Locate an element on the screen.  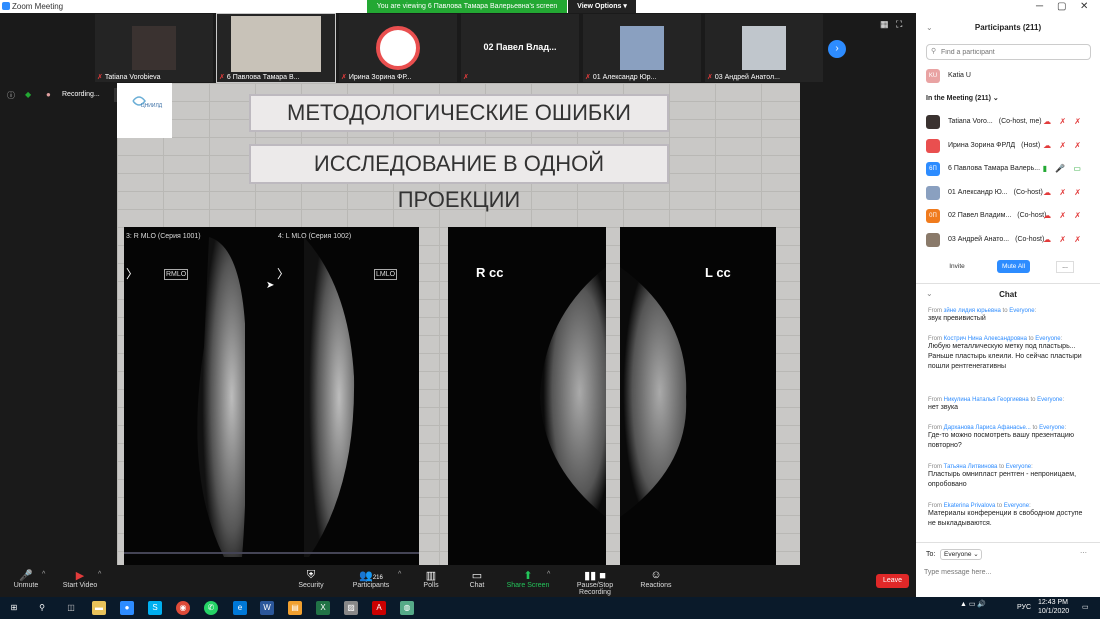
taskbar-app-icon-2: ▨ is located at coordinates (351, 608).